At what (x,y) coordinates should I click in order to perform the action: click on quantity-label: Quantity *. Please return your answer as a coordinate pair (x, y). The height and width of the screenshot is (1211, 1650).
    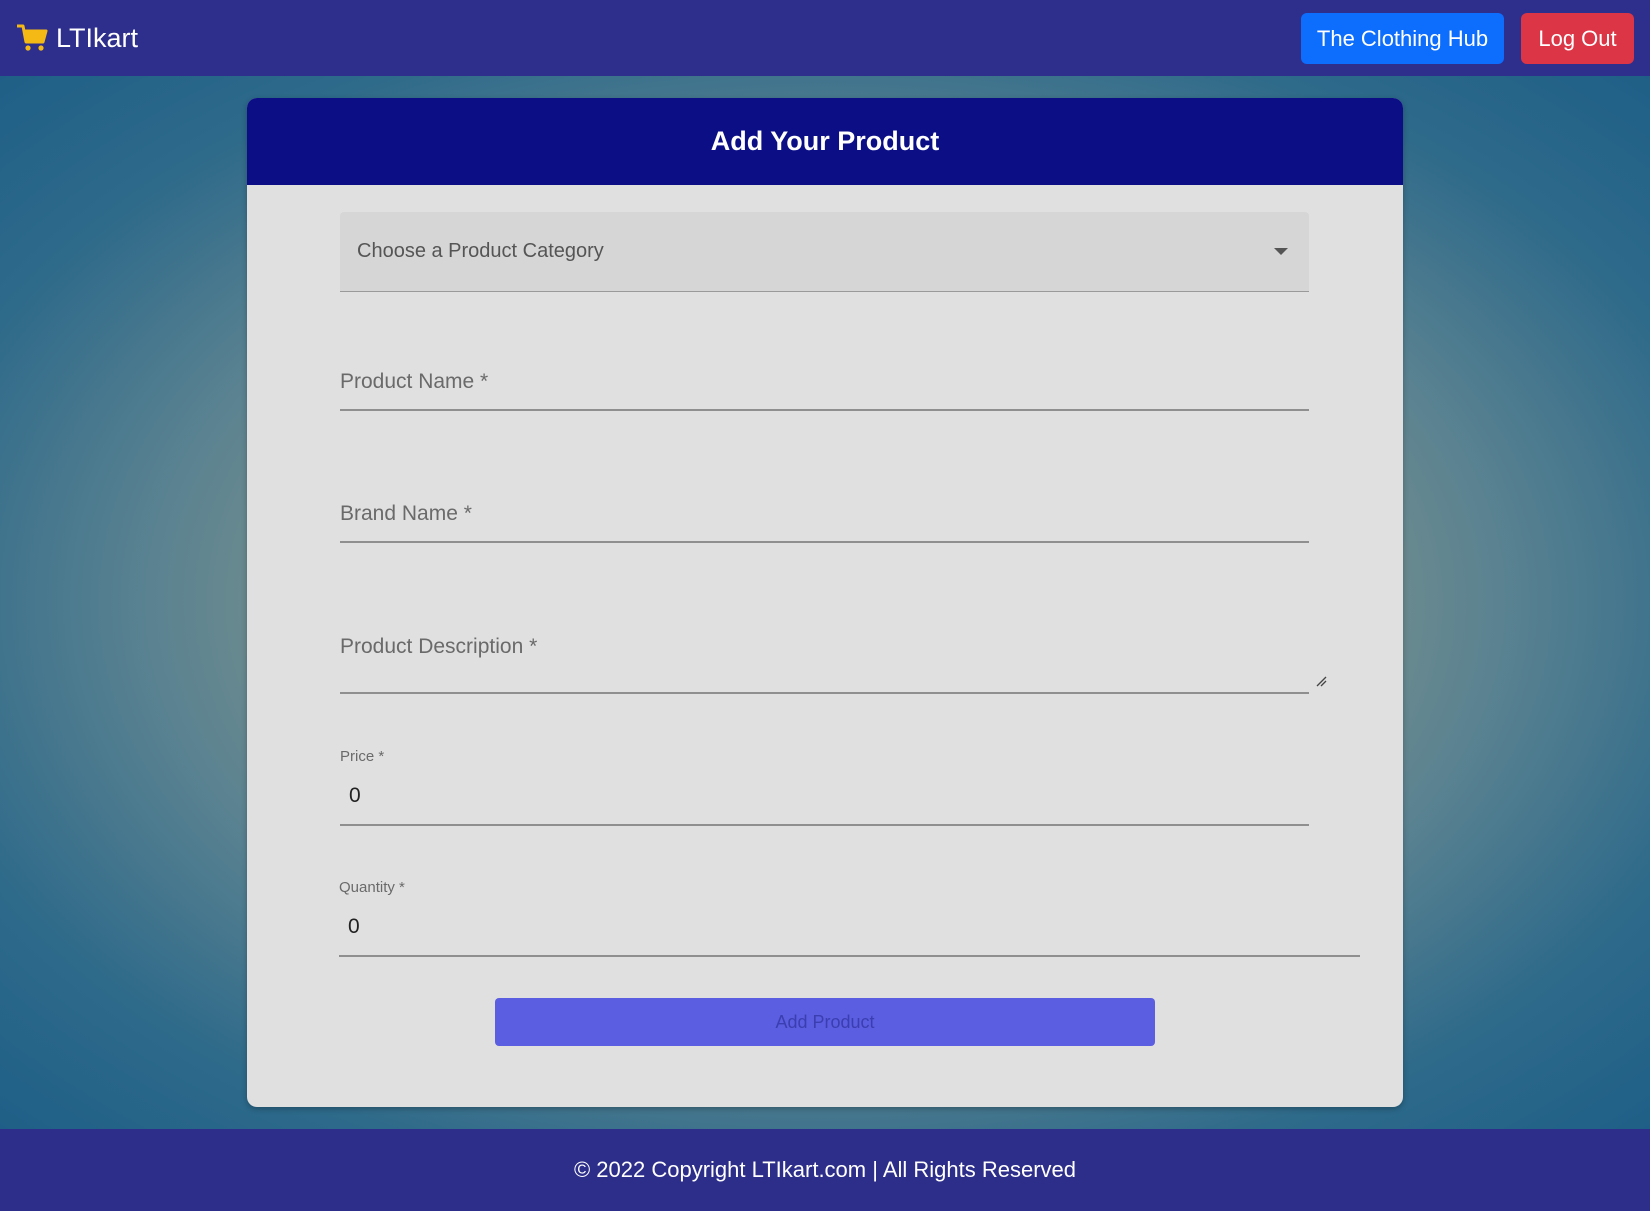
    Looking at the image, I should click on (372, 887).